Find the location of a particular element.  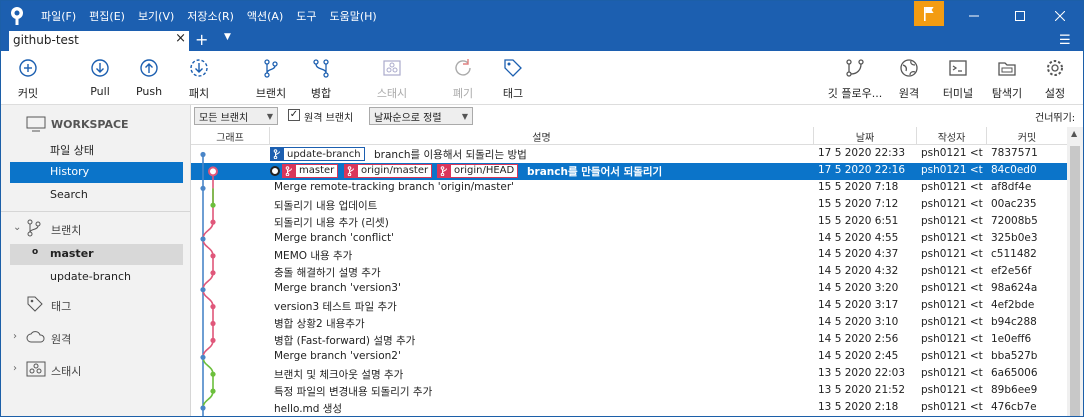

commit-date: 13 5 2020 22:03 is located at coordinates (862, 372).